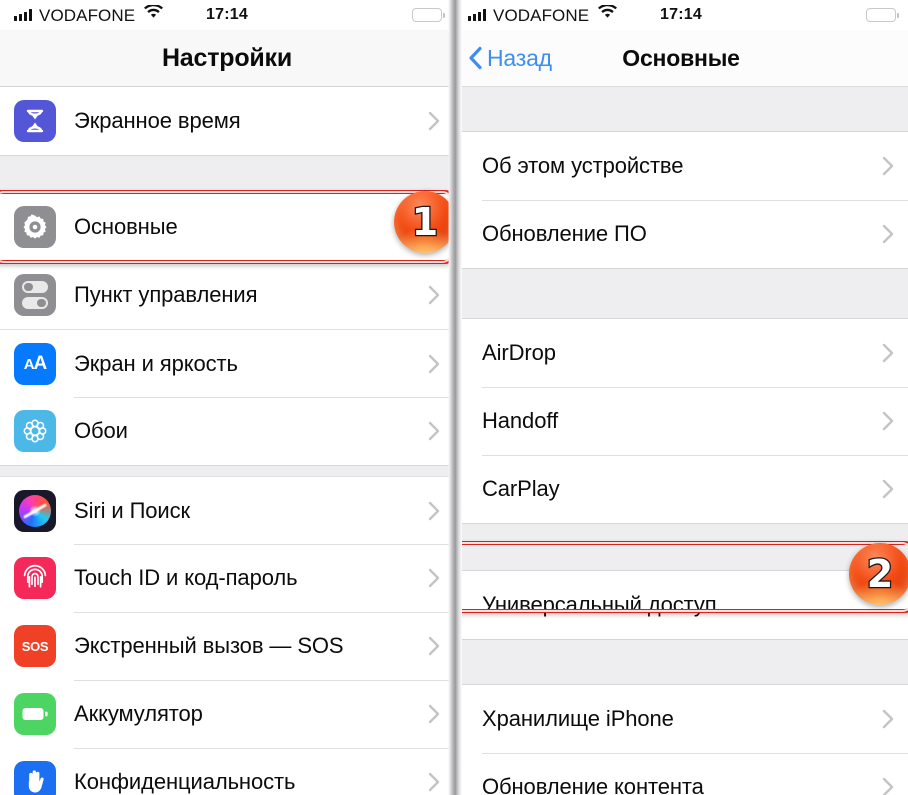  I want to click on touch-id-icon, so click(35, 578).